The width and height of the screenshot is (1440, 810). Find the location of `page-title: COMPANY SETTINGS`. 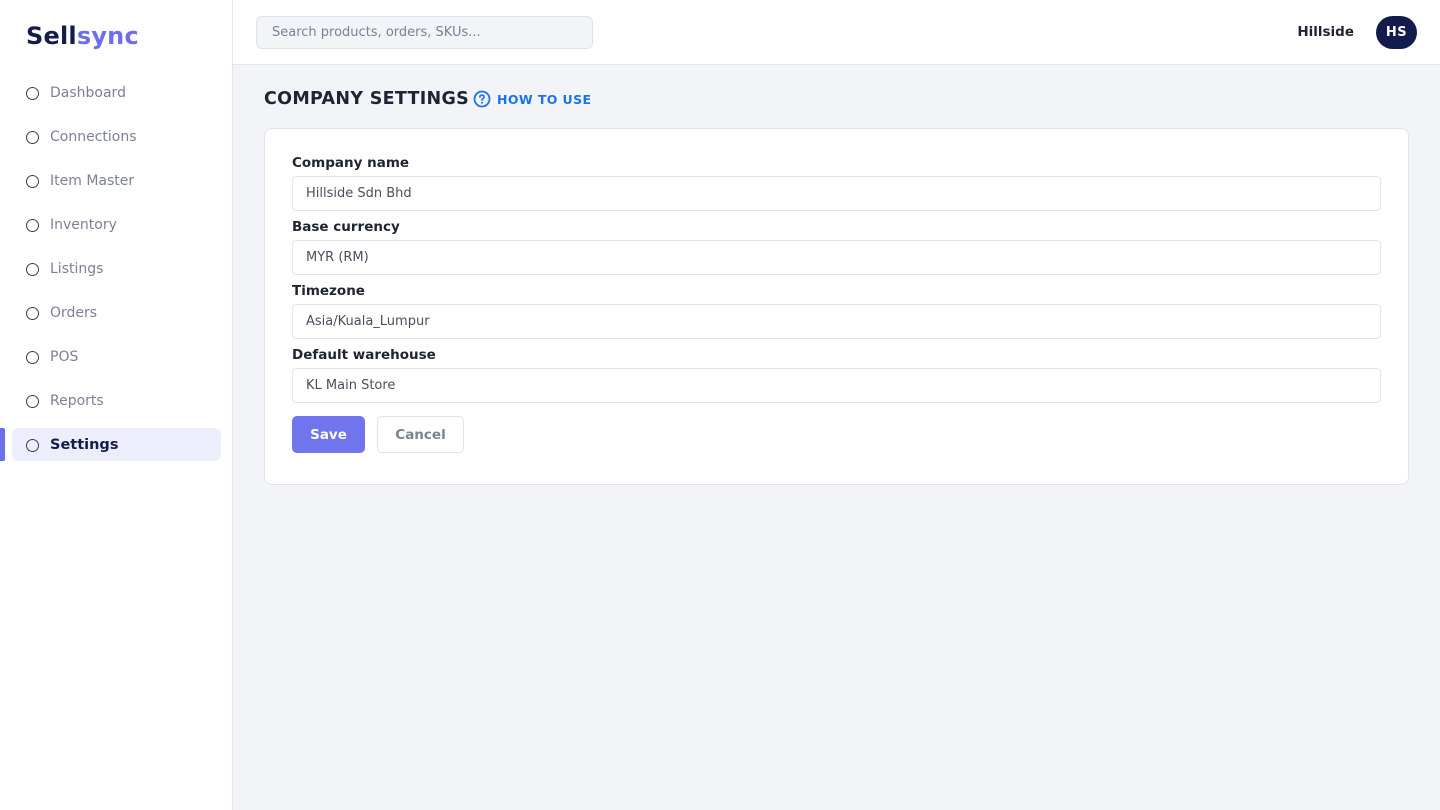

page-title: COMPANY SETTINGS is located at coordinates (367, 99).